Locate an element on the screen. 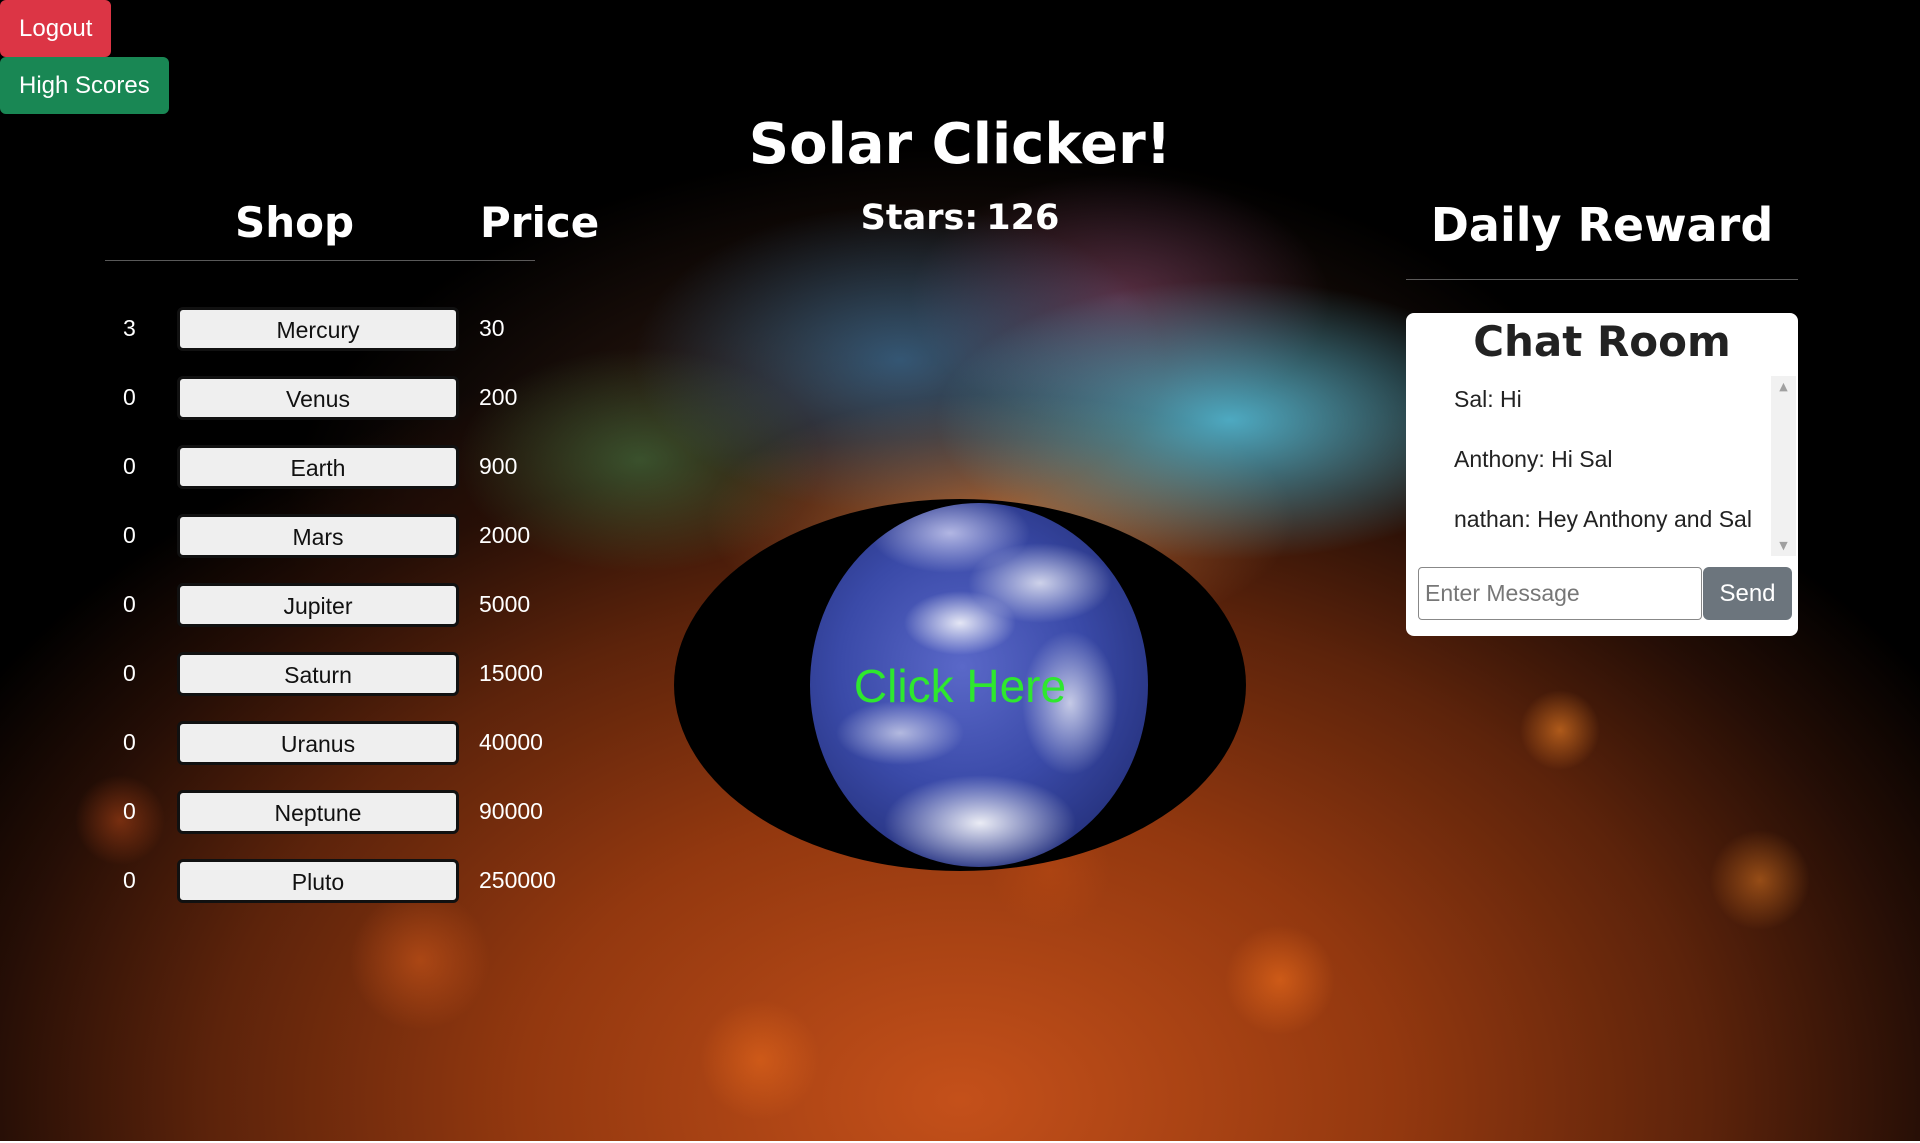 The image size is (1920, 1143). shop-header: Shop Price is located at coordinates (352, 229).